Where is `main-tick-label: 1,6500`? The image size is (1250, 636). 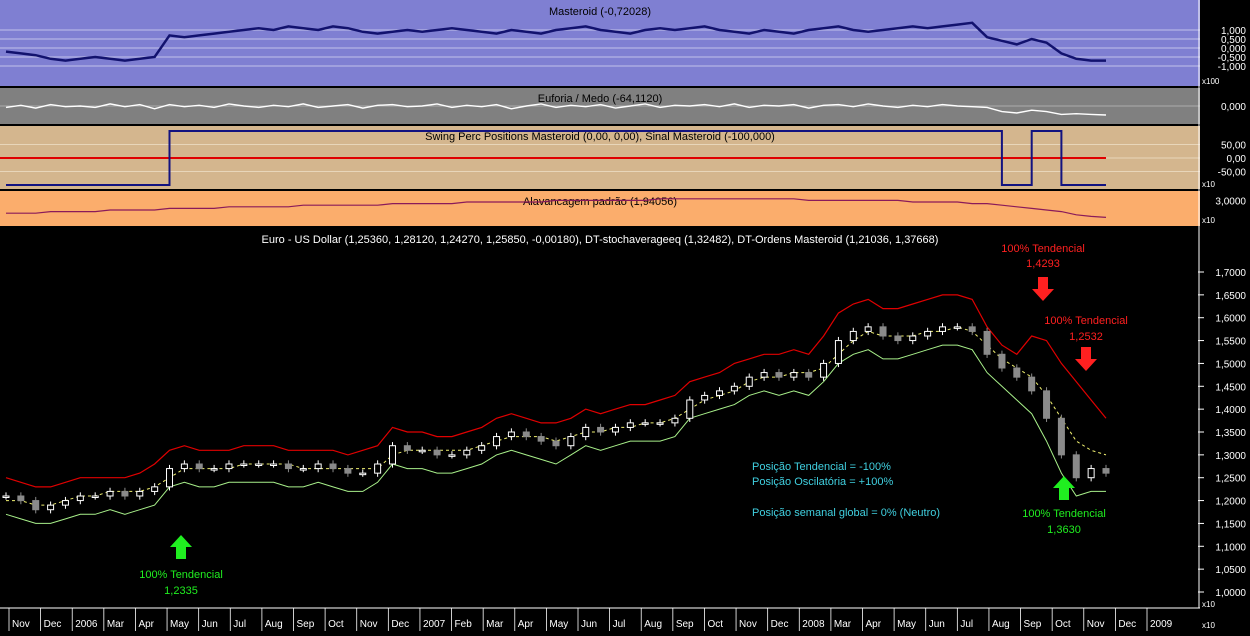 main-tick-label: 1,6500 is located at coordinates (1230, 296).